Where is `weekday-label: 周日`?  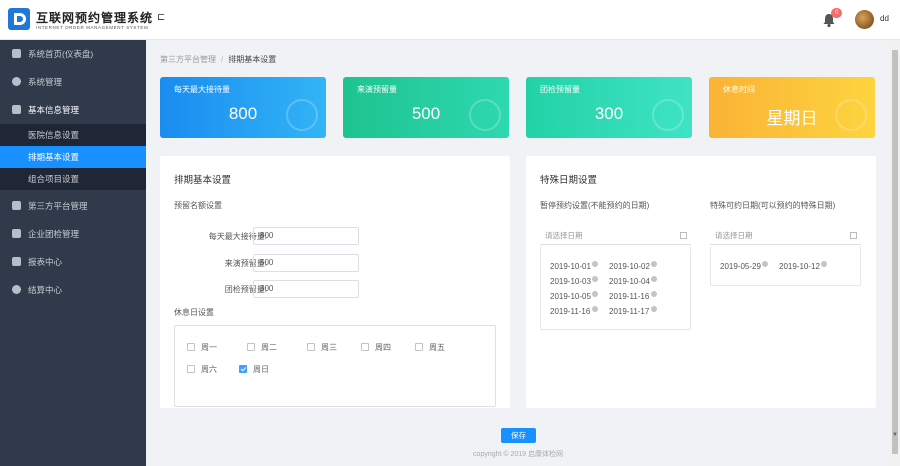 weekday-label: 周日 is located at coordinates (261, 369).